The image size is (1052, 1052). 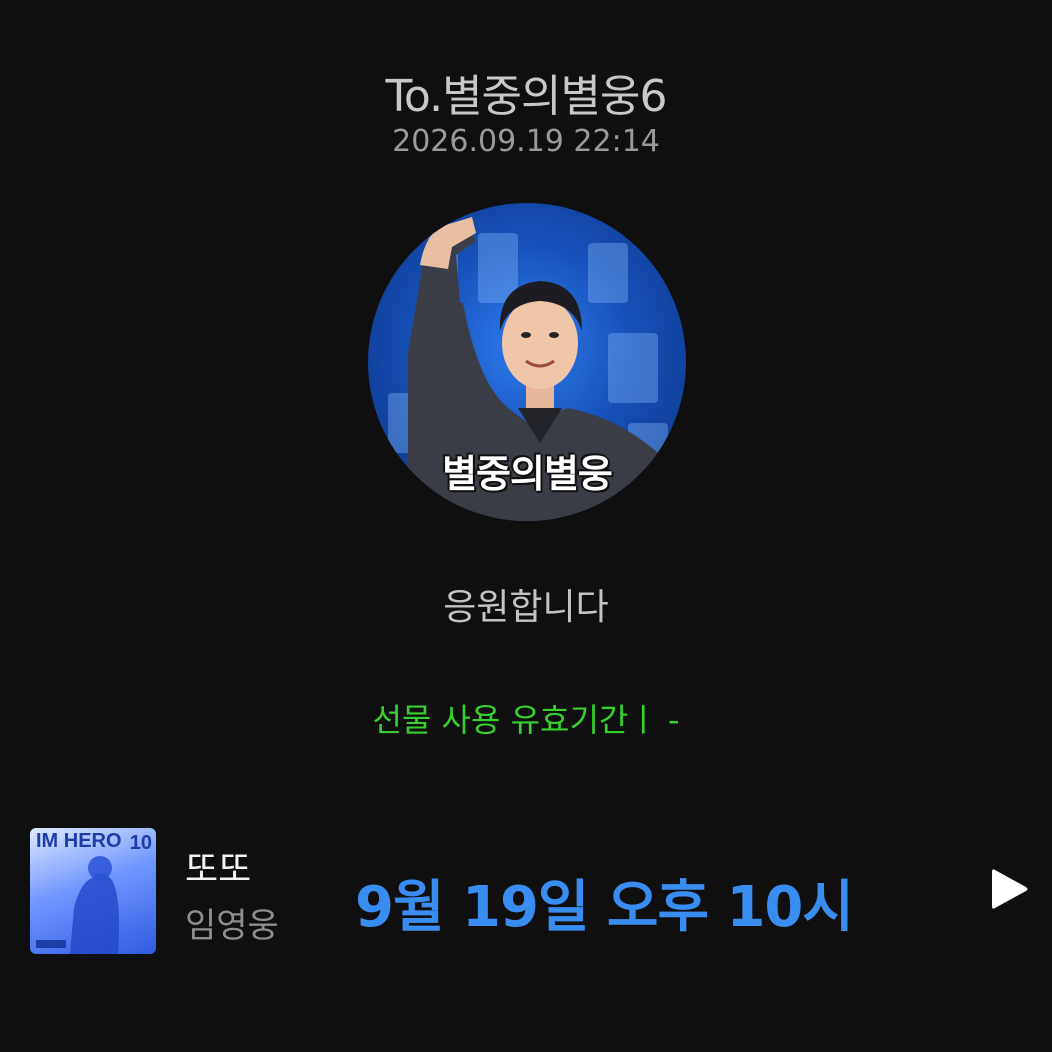 What do you see at coordinates (526, 96) in the screenshot?
I see `recipient-title: To.별중의별웅6` at bounding box center [526, 96].